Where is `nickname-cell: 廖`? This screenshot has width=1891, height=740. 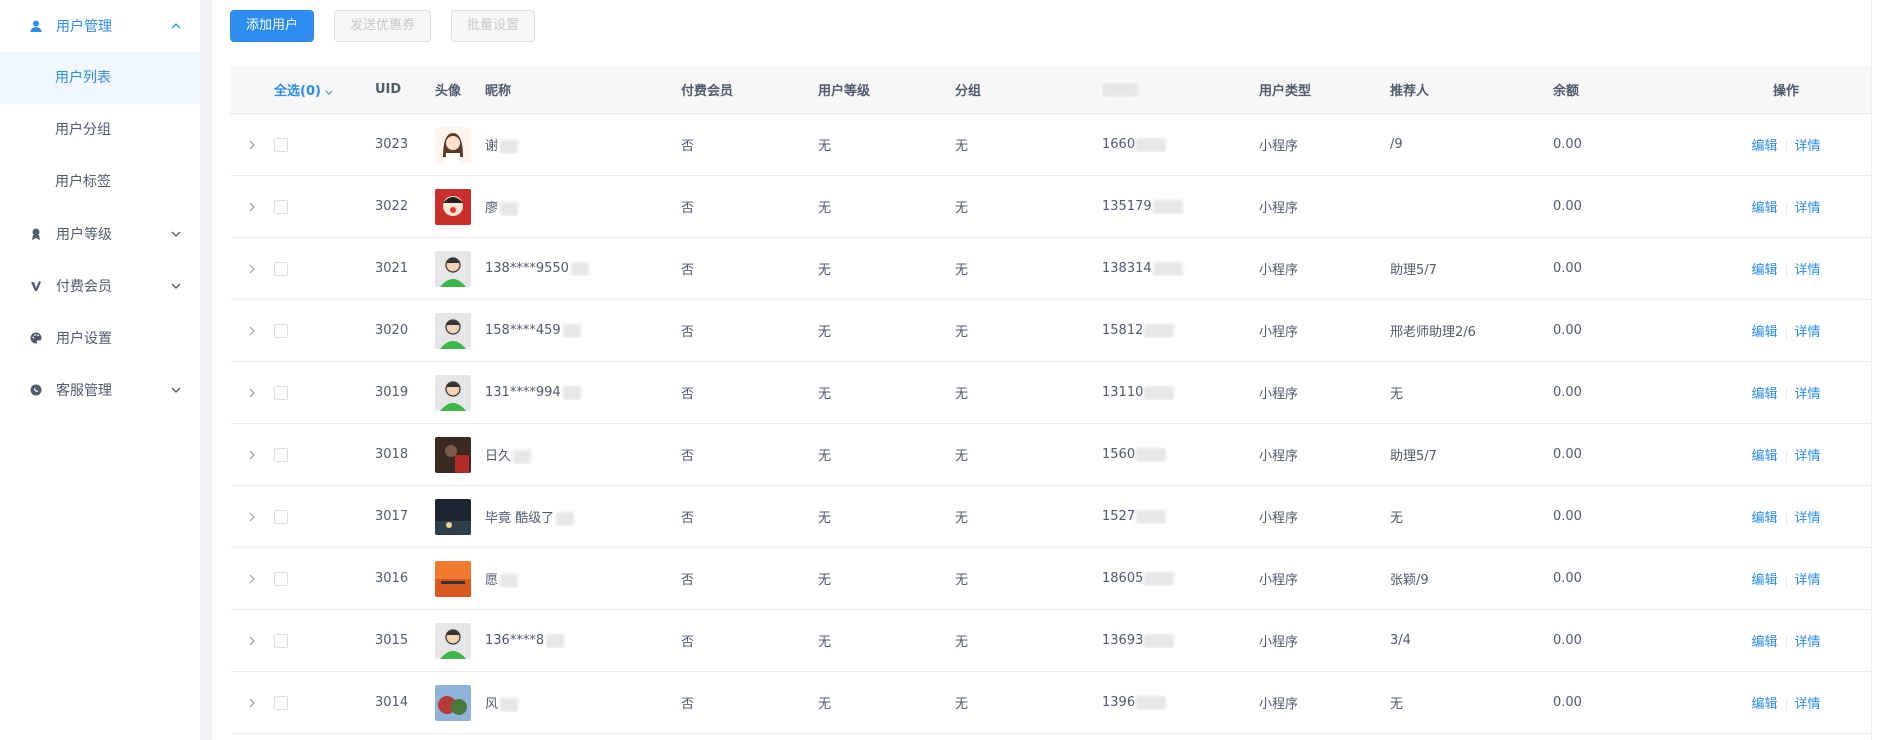
nickname-cell: 廖 is located at coordinates (583, 206).